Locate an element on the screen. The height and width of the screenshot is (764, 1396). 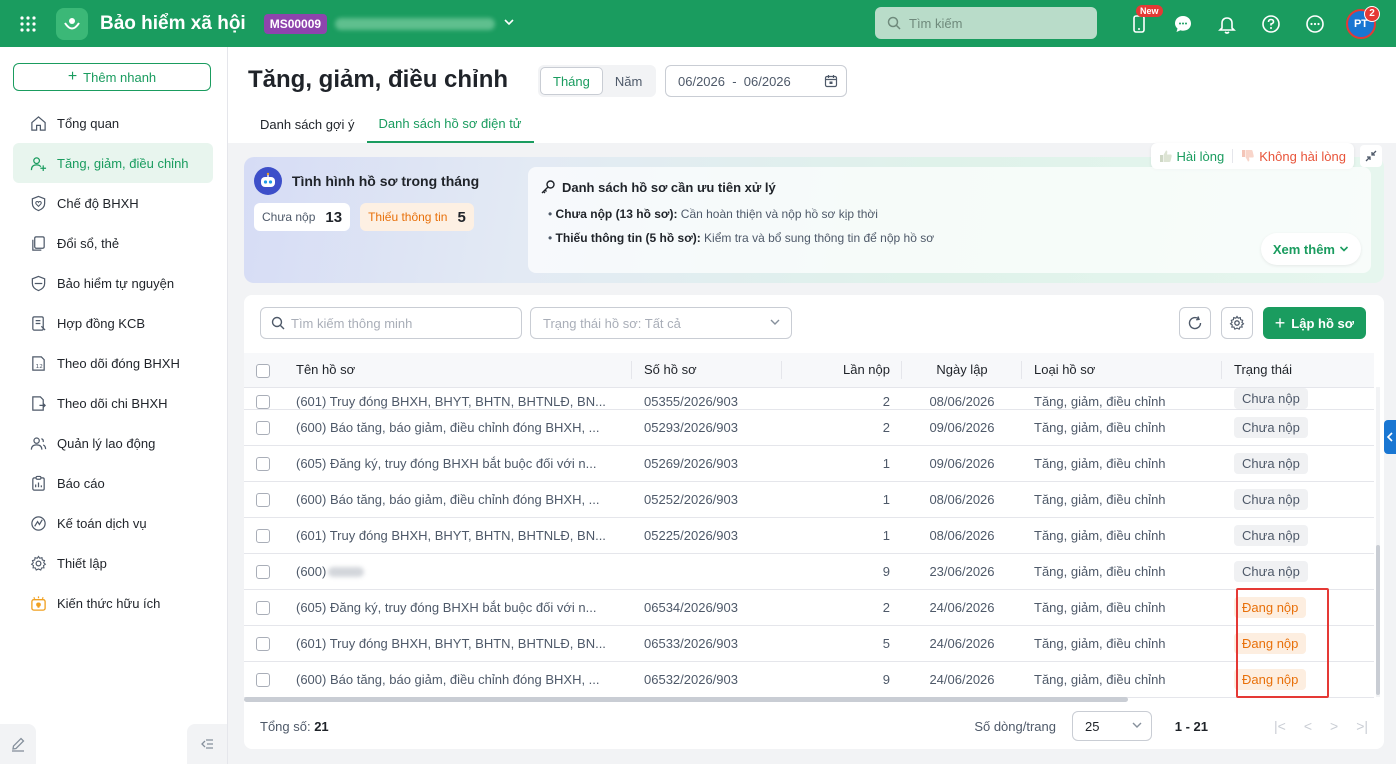
feedback-good-button: Hài lòng is located at coordinates (1192, 156).